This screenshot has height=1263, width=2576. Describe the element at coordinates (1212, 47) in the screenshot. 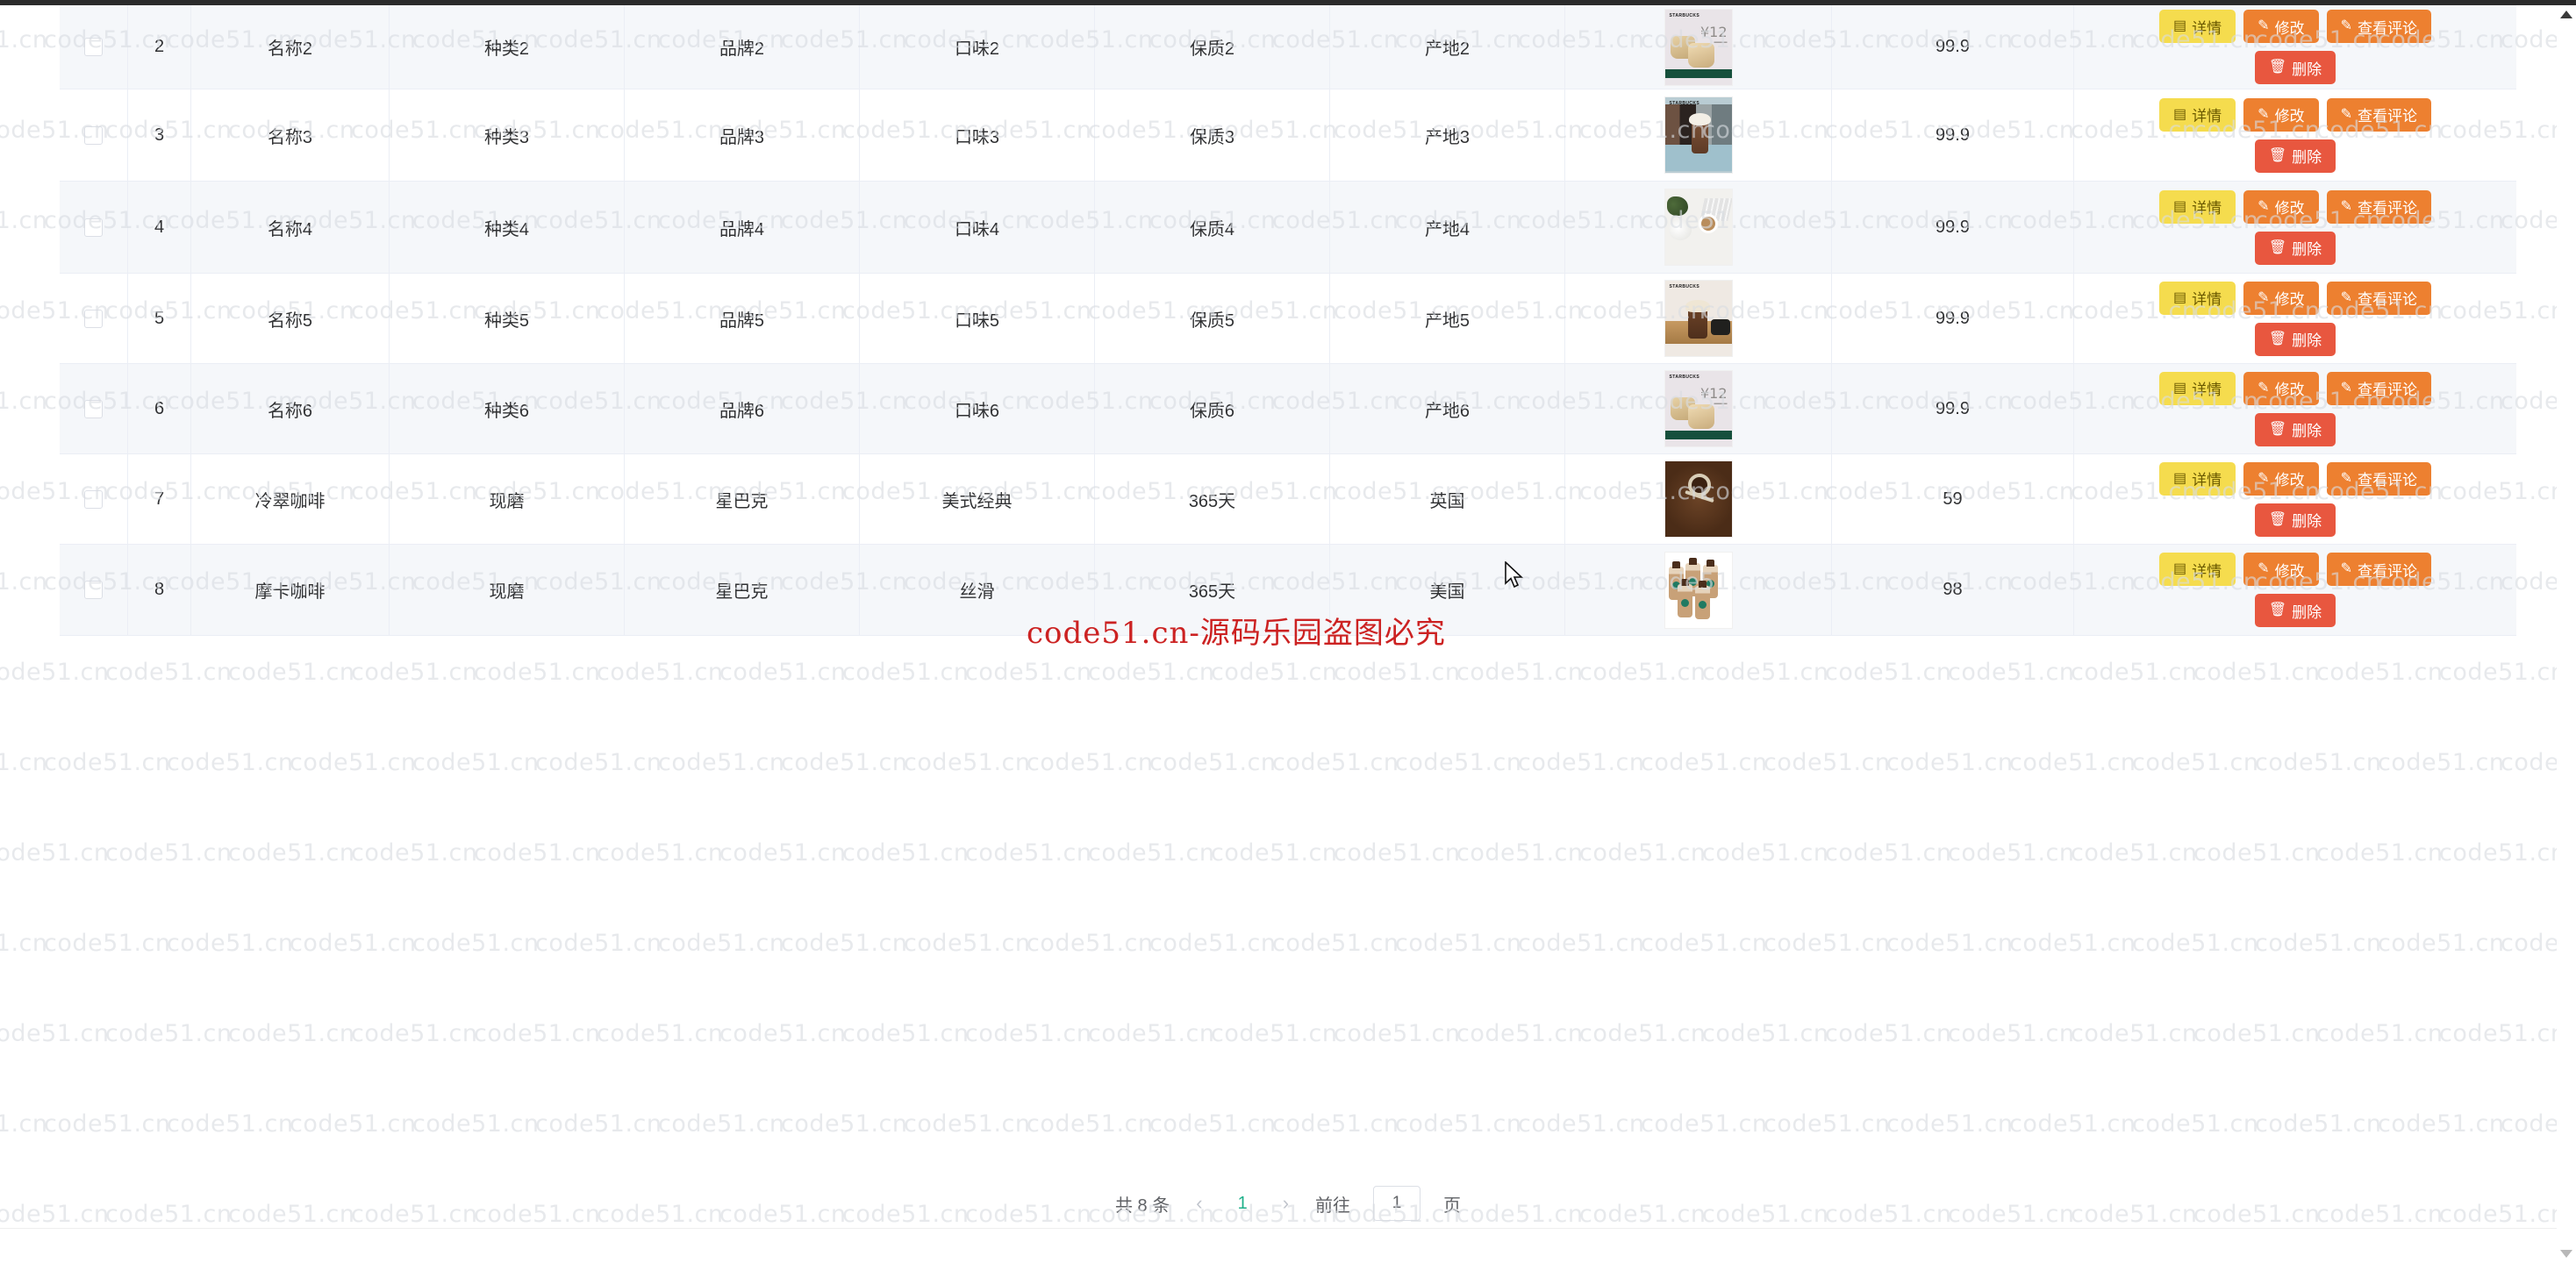

I see `row-shelf: 保质2` at that location.